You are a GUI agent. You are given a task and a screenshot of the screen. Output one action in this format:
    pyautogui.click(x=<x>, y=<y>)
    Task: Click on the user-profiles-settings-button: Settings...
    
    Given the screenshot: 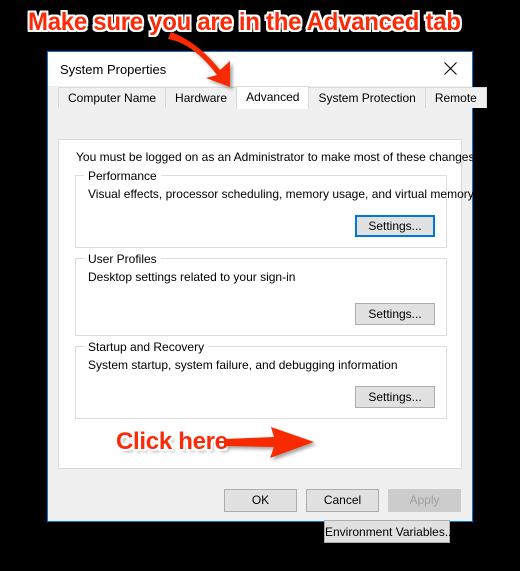 What is the action you would take?
    pyautogui.click(x=395, y=314)
    